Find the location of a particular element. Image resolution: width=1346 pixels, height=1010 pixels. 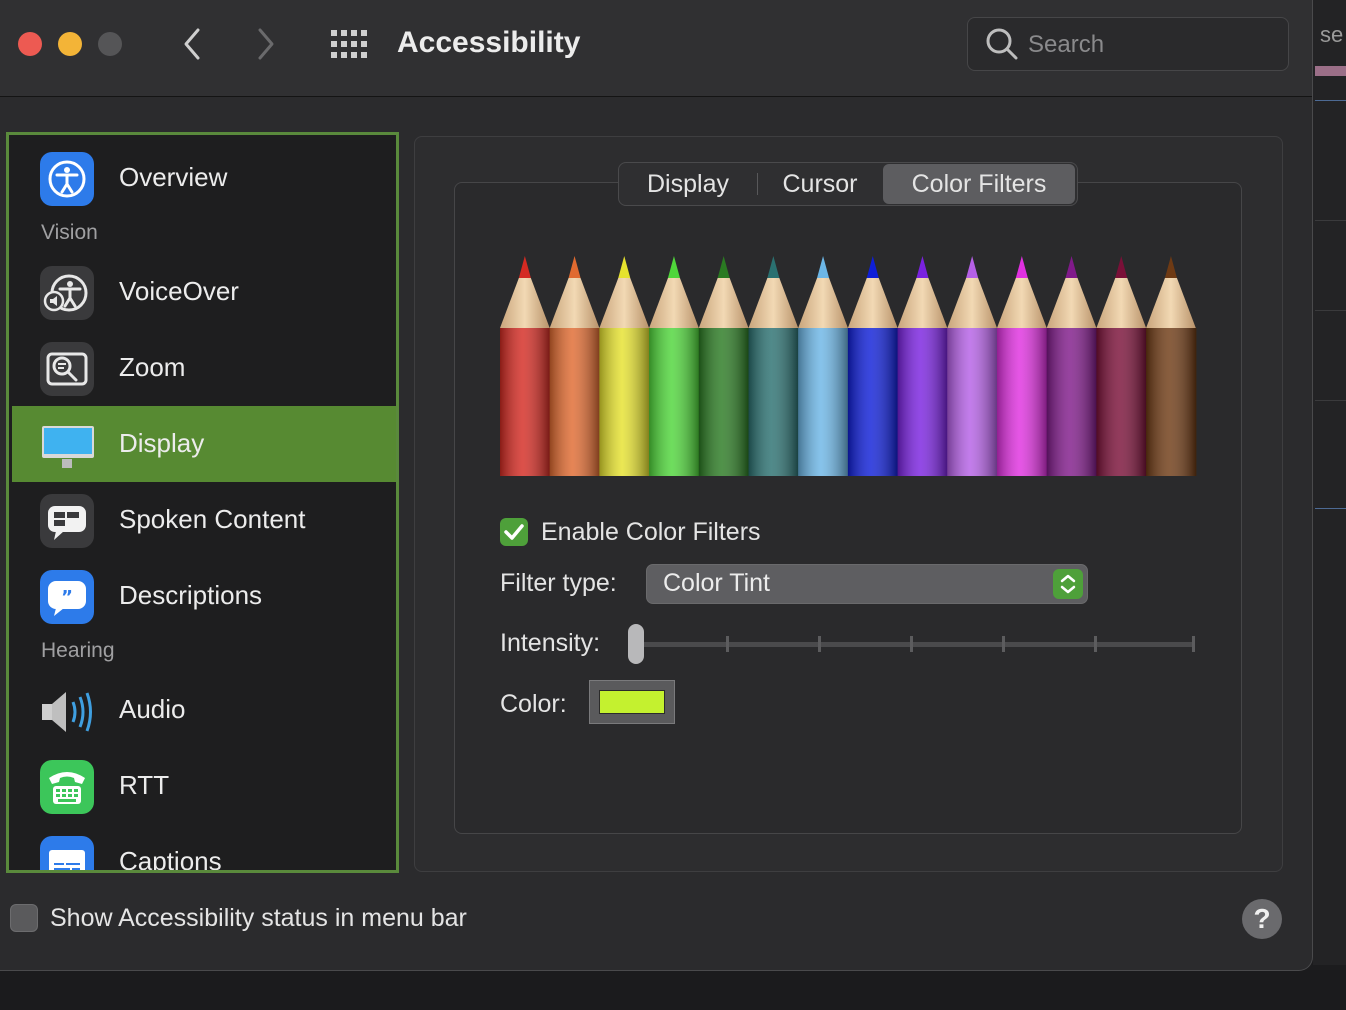

background-window-text: se is located at coordinates (1332, 34).